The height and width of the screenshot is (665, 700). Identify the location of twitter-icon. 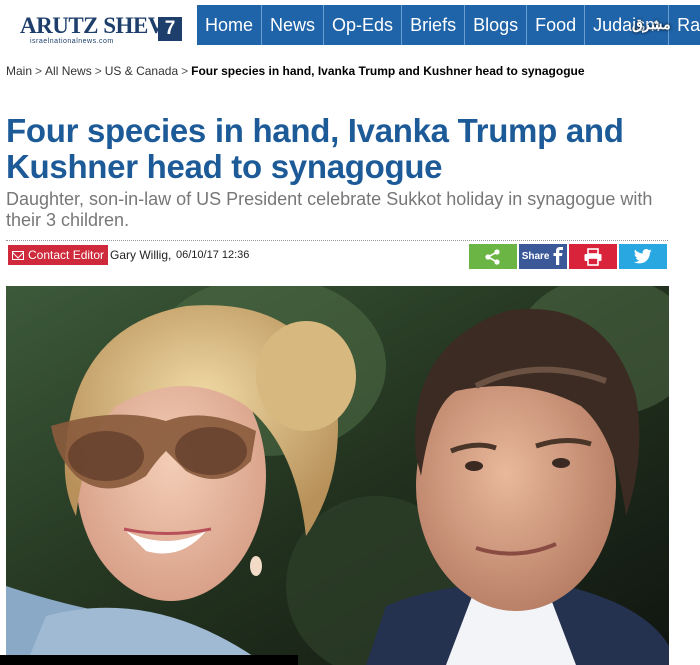
(642, 256).